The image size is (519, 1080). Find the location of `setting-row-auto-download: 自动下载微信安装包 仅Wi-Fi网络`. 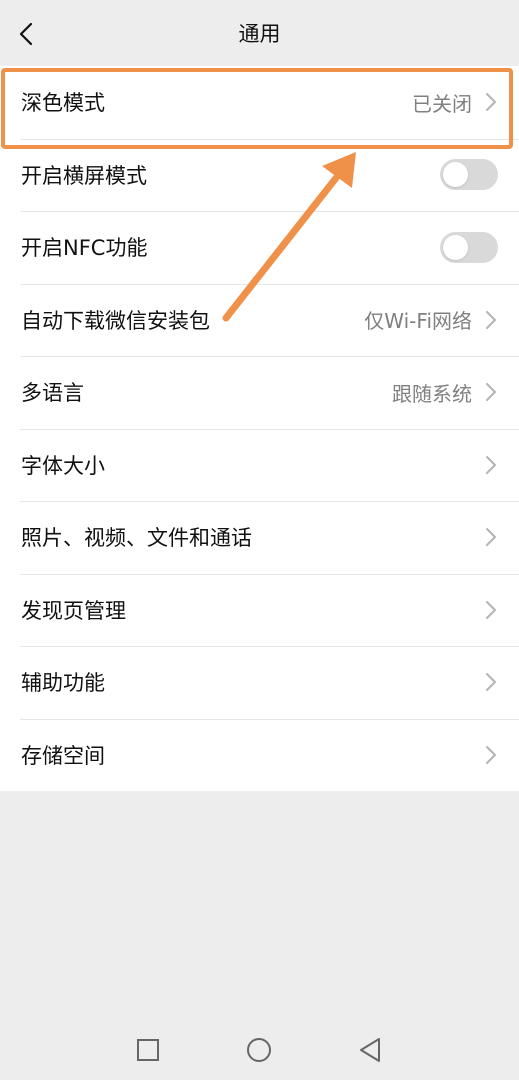

setting-row-auto-download: 自动下载微信安装包 仅Wi-Fi网络 is located at coordinates (259, 320).